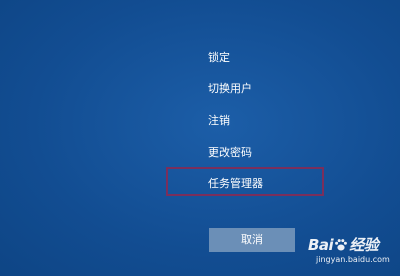  I want to click on cancel-button: 取消, so click(252, 240).